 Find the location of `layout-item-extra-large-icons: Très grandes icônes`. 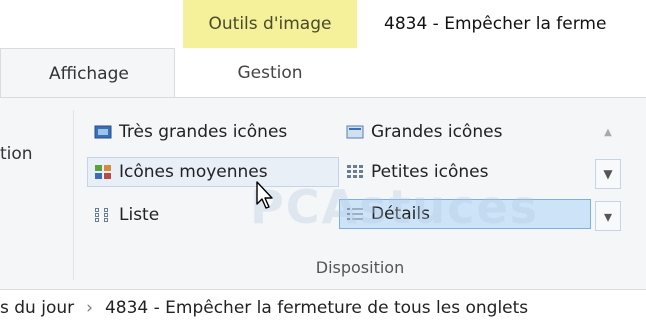

layout-item-extra-large-icons: Très grandes icônes is located at coordinates (213, 132).